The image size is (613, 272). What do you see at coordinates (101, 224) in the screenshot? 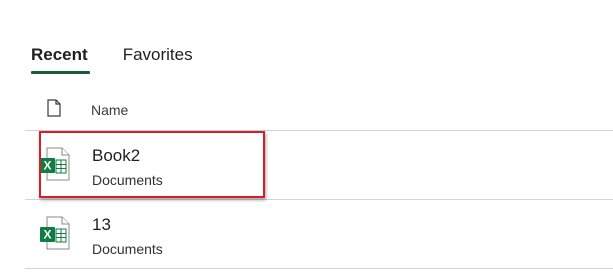
I see `file-name: 13` at bounding box center [101, 224].